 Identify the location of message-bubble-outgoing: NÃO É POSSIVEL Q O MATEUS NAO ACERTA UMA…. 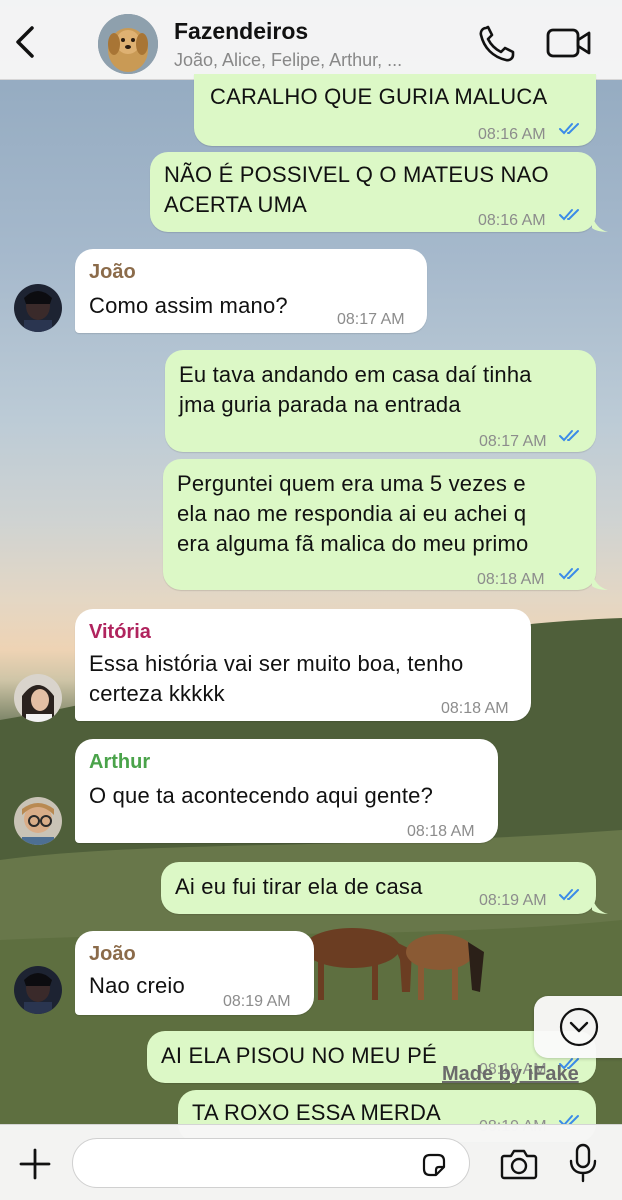
(373, 192).